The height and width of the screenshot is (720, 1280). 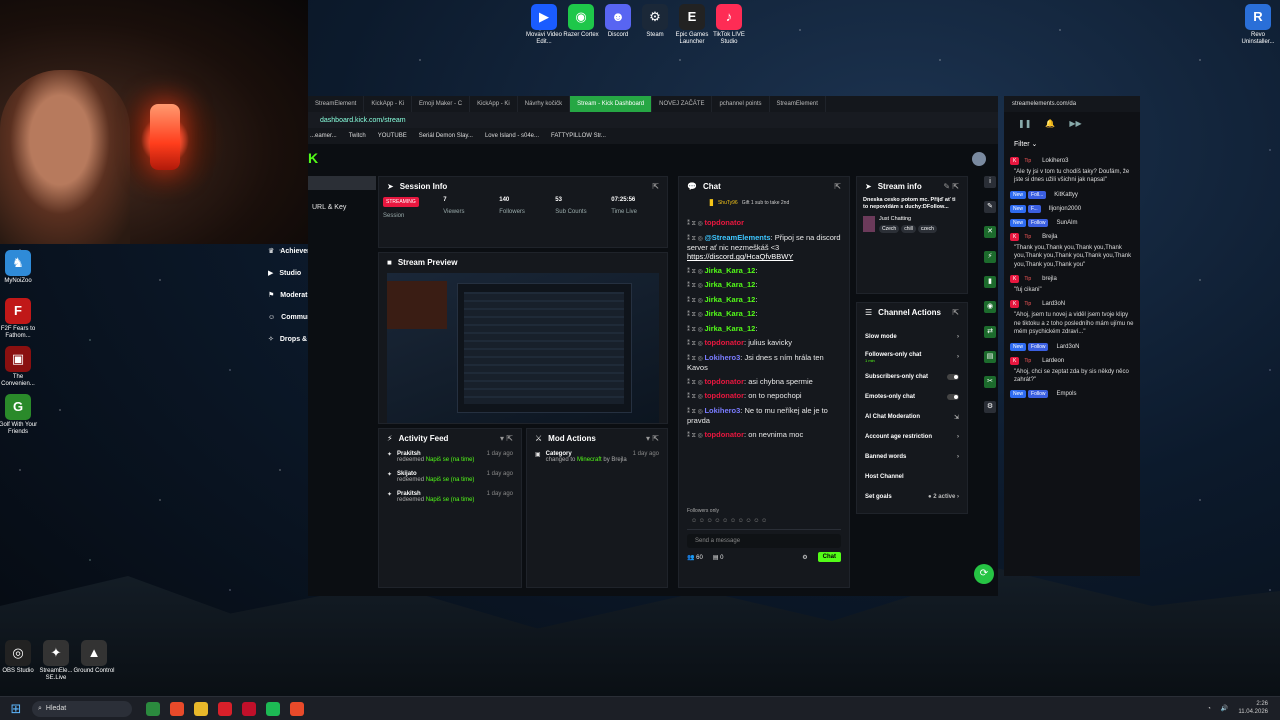 I want to click on list-icon: ▤ 0, so click(x=718, y=557).